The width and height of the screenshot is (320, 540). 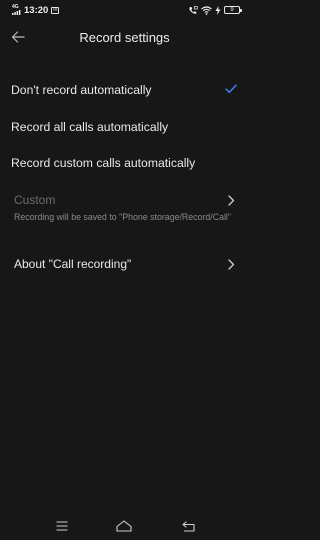 I want to click on home-icon, so click(x=124, y=526).